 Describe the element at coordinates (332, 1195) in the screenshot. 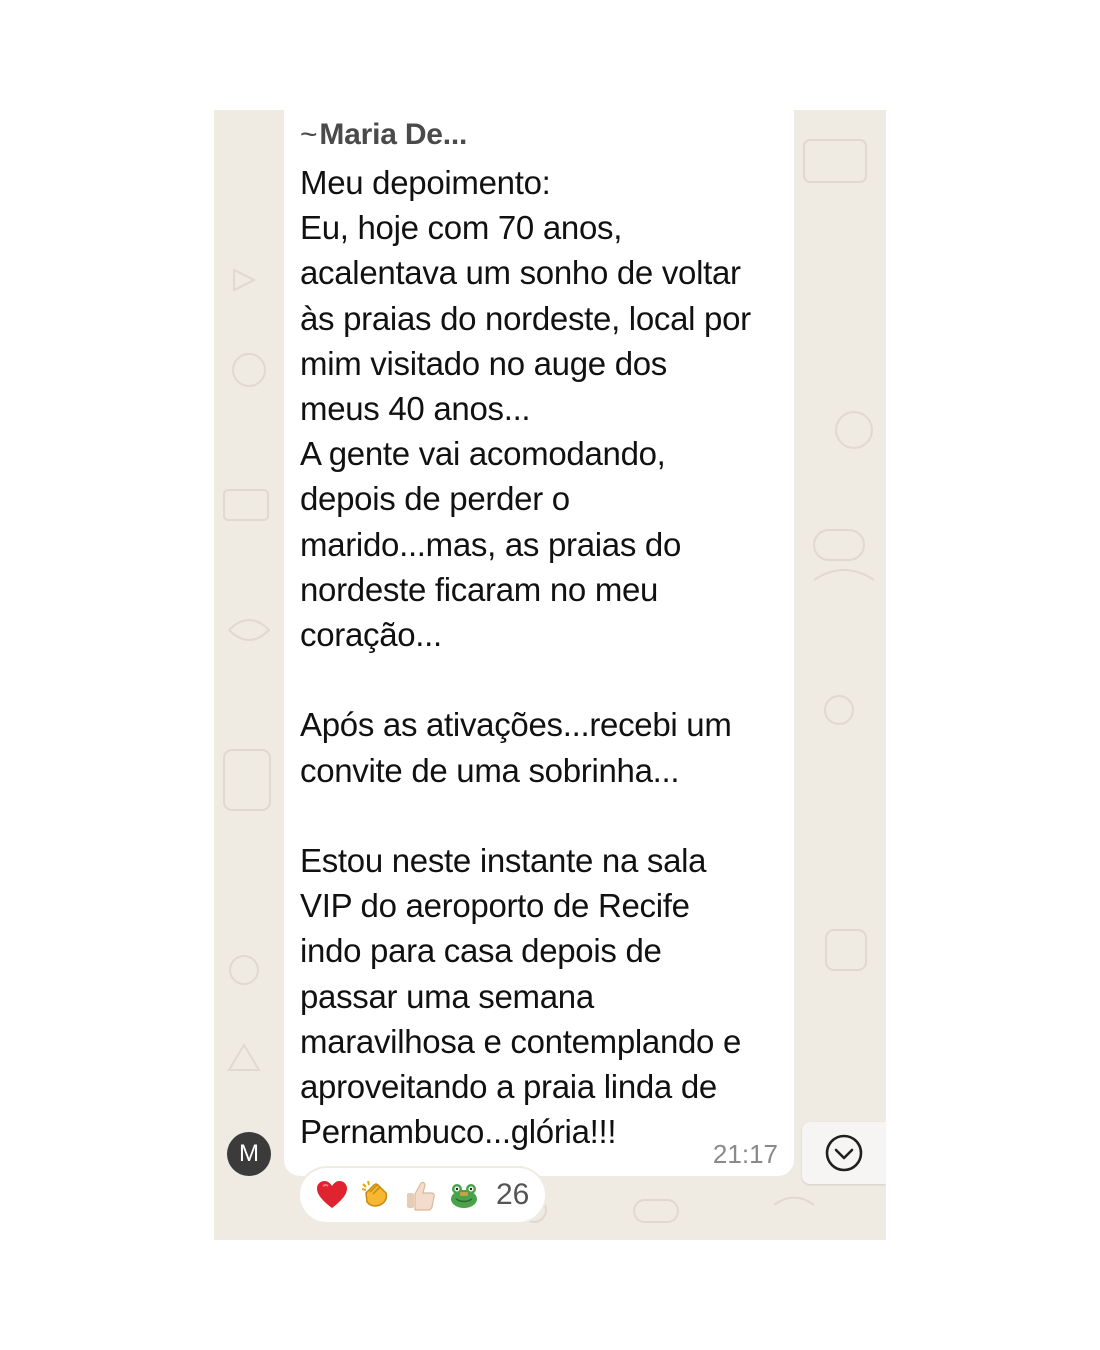

I see `heart-icon` at that location.